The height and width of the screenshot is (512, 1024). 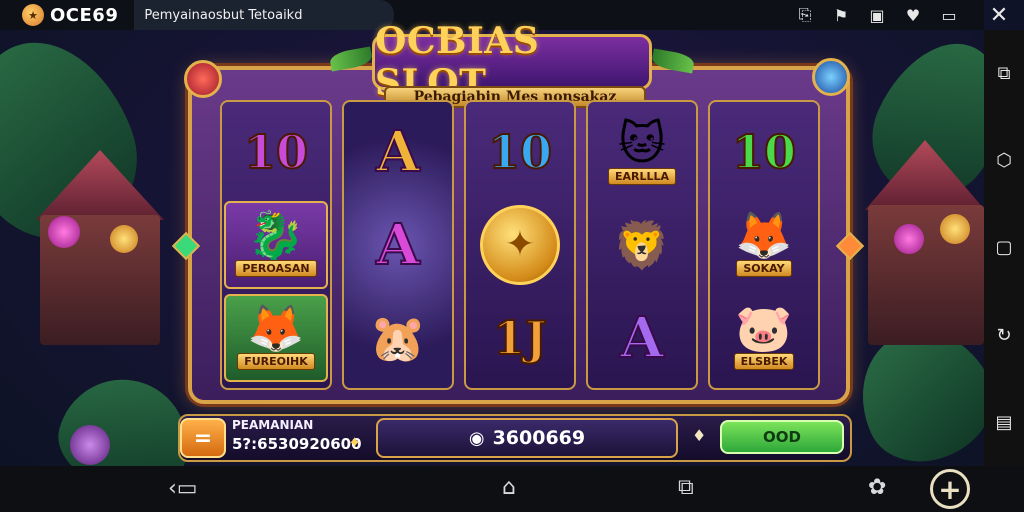 I want to click on reel-3: 10 ✦ 1J, so click(x=520, y=245).